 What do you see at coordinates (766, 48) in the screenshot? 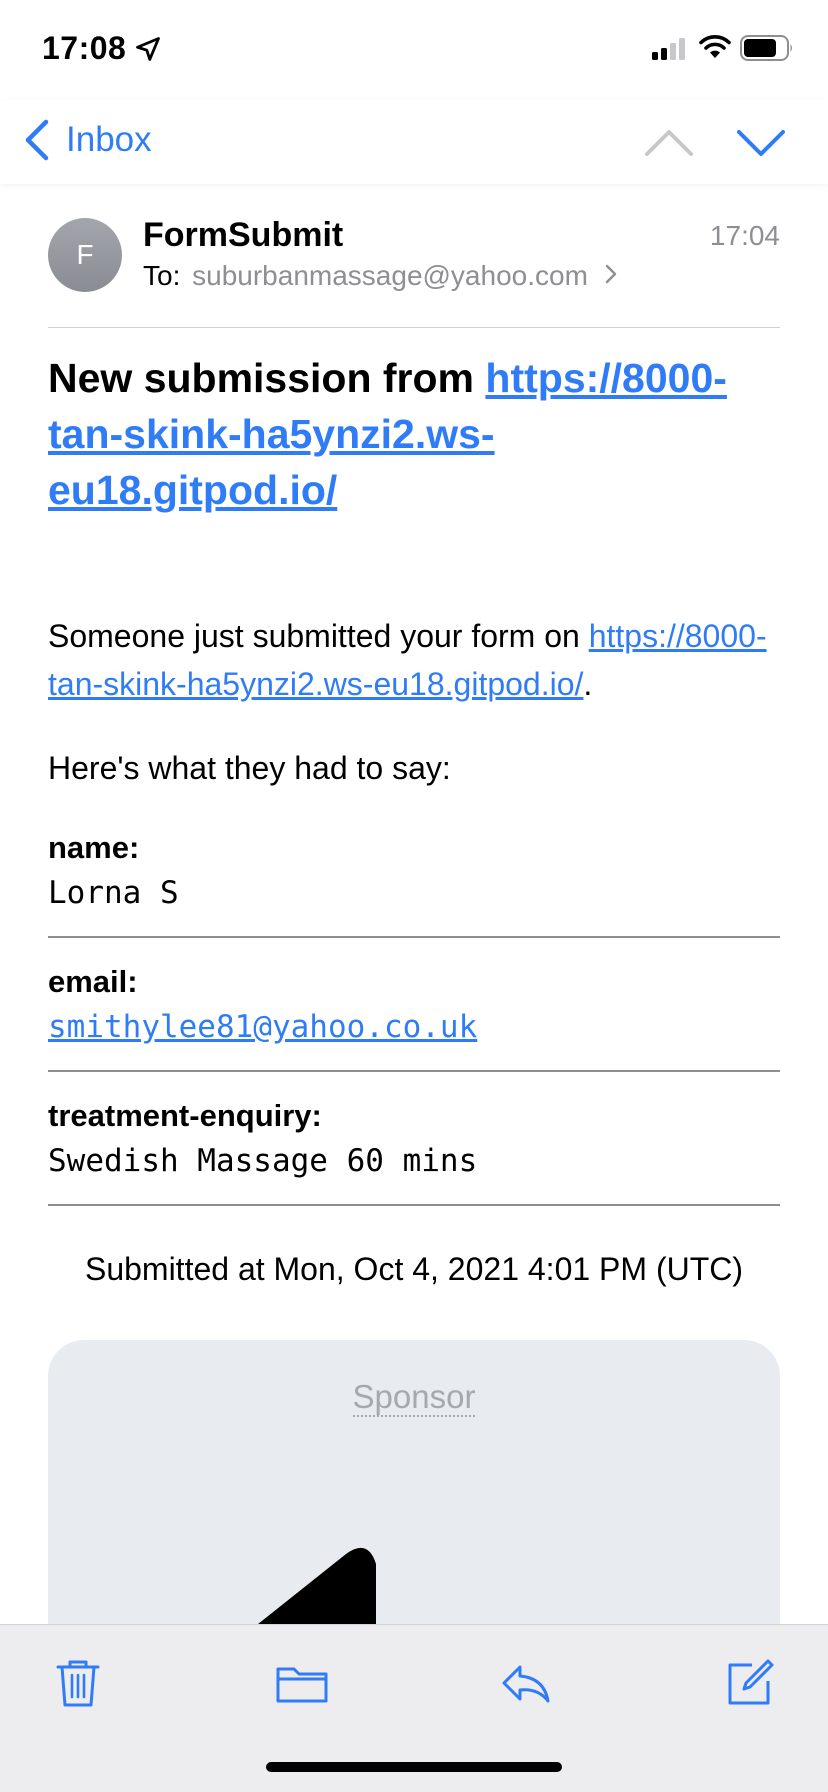
I see `battery-icon` at bounding box center [766, 48].